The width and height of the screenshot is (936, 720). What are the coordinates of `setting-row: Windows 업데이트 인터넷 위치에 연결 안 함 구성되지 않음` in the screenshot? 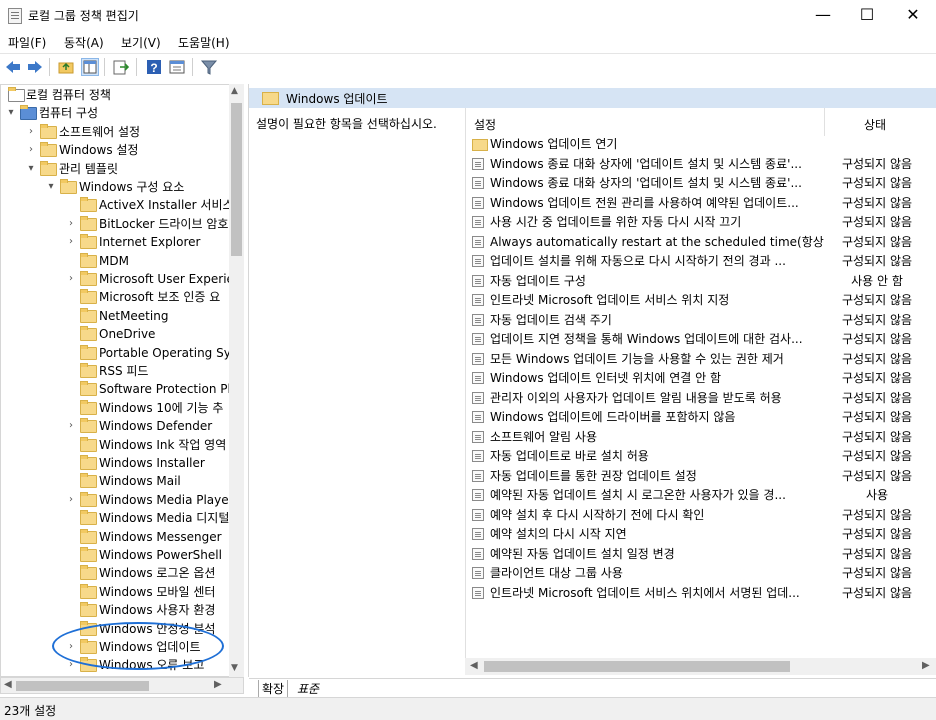 It's located at (697, 378).